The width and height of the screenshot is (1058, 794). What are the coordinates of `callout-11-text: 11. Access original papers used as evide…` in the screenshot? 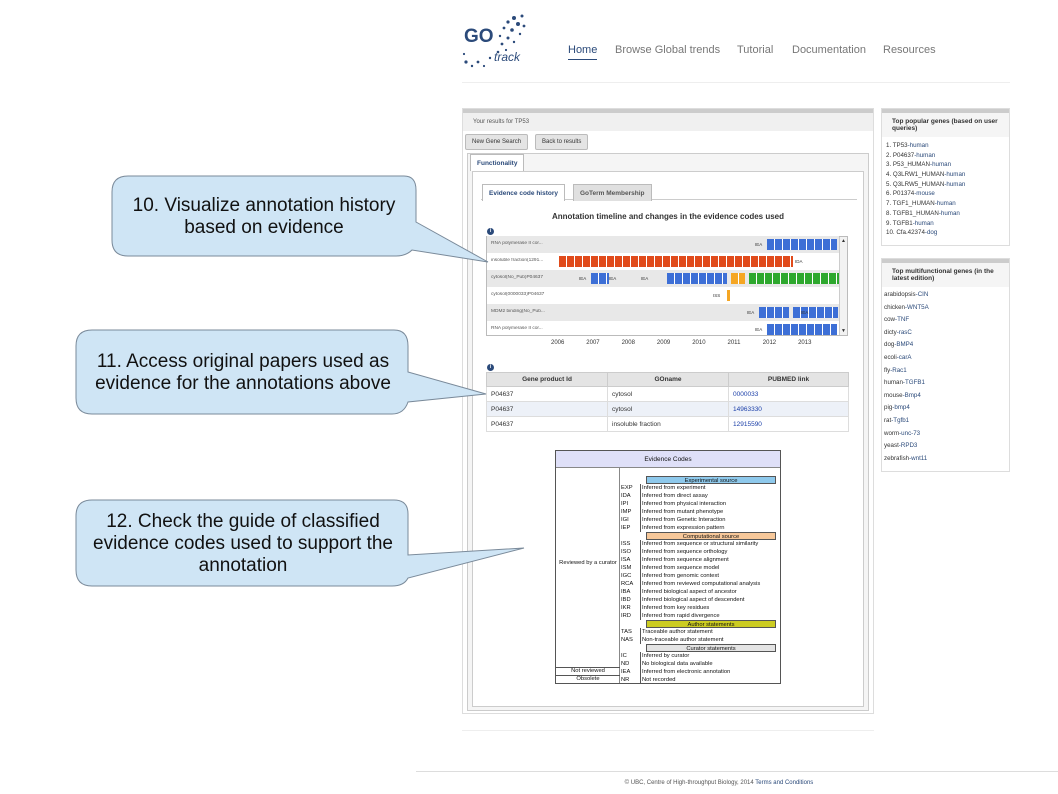 It's located at (243, 372).